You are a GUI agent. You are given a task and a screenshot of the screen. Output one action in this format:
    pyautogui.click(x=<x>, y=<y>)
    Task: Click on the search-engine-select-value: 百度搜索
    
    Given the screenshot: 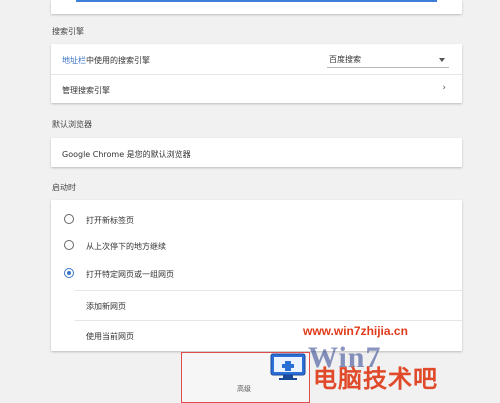 What is the action you would take?
    pyautogui.click(x=345, y=59)
    